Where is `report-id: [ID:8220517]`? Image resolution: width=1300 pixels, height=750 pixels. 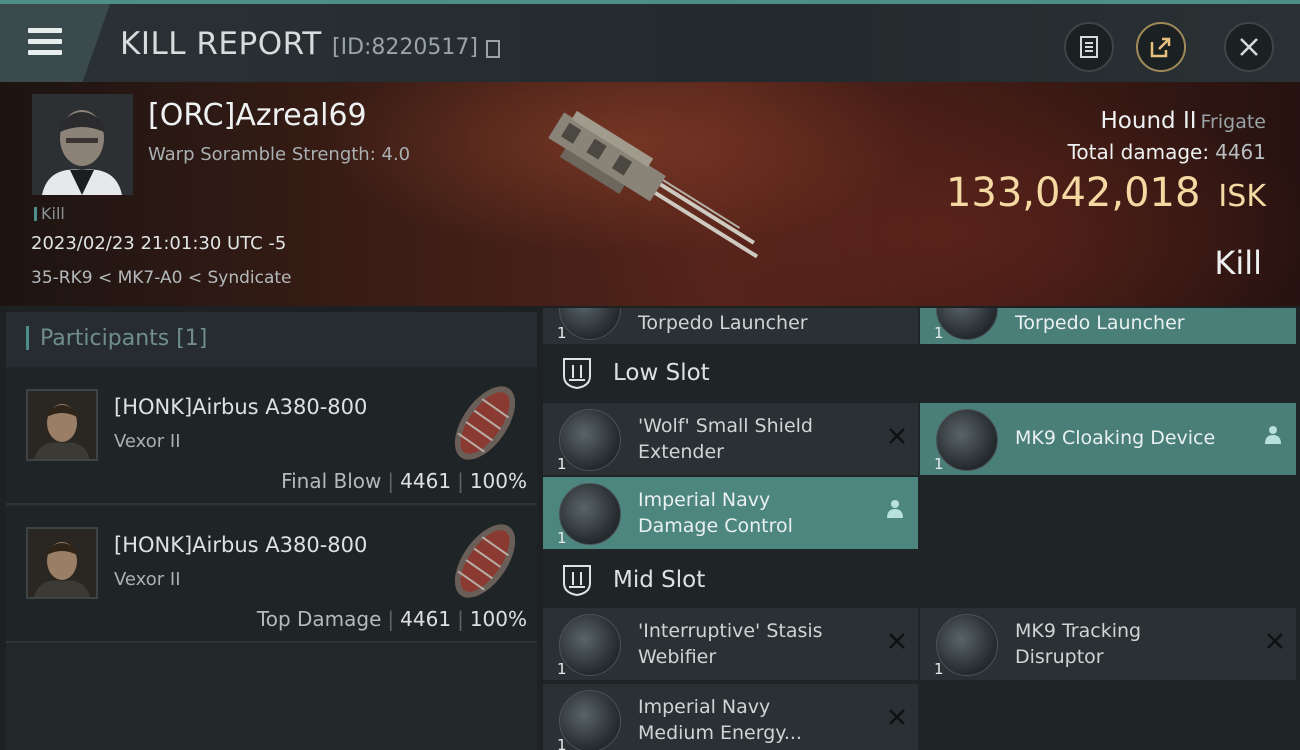
report-id: [ID:8220517] is located at coordinates (405, 47).